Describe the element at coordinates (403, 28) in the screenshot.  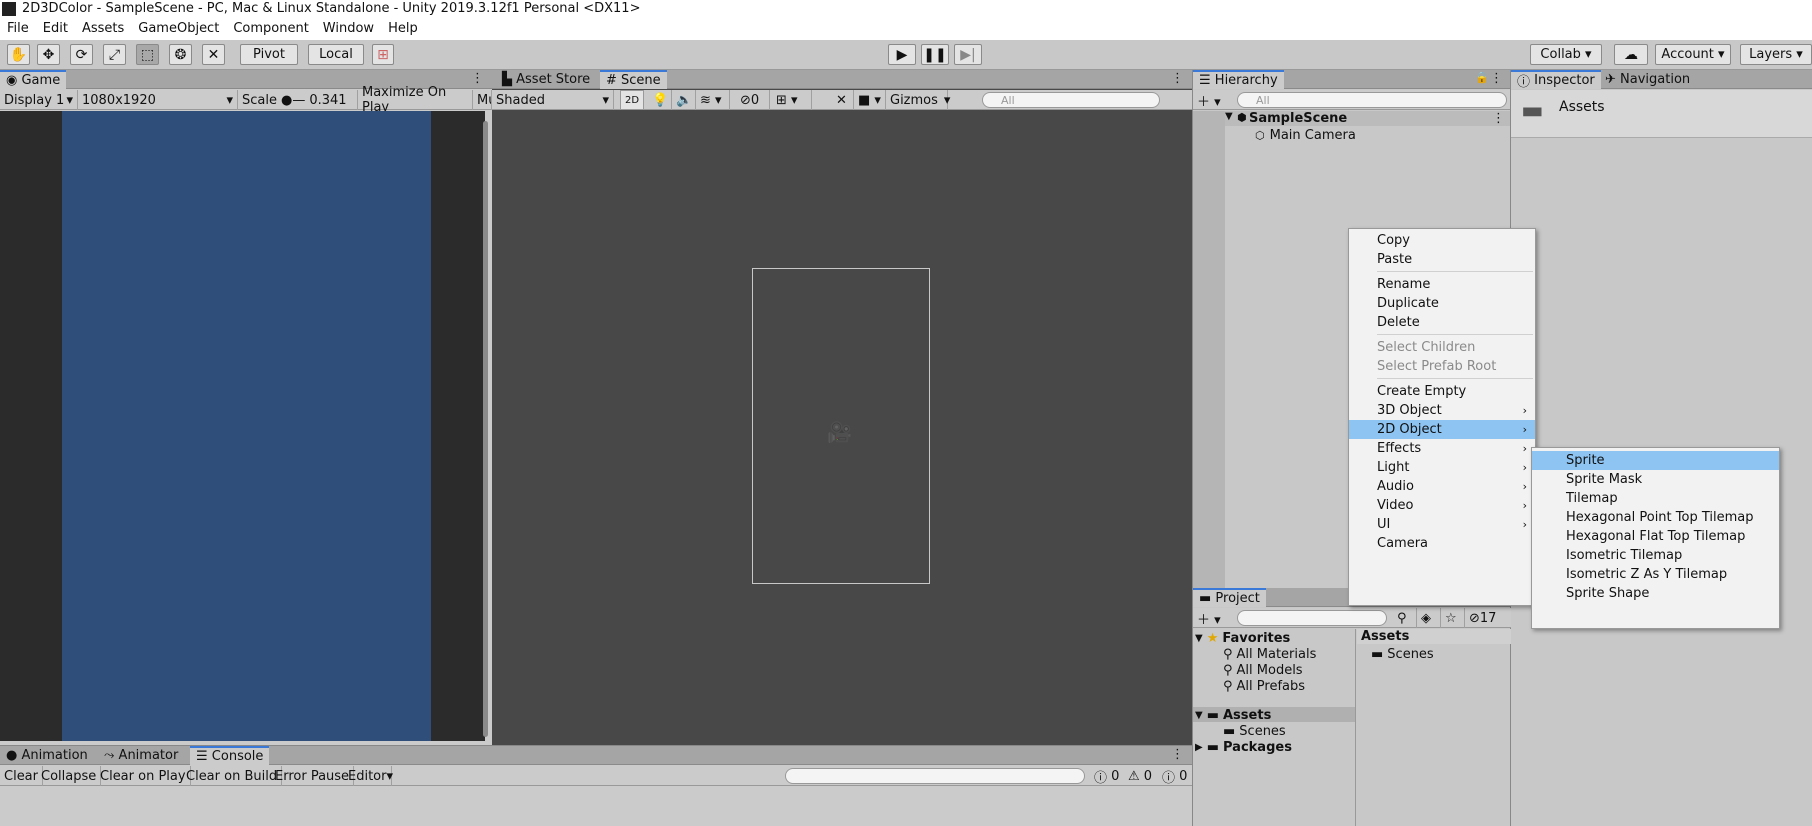
I see `menu-help: Help` at that location.